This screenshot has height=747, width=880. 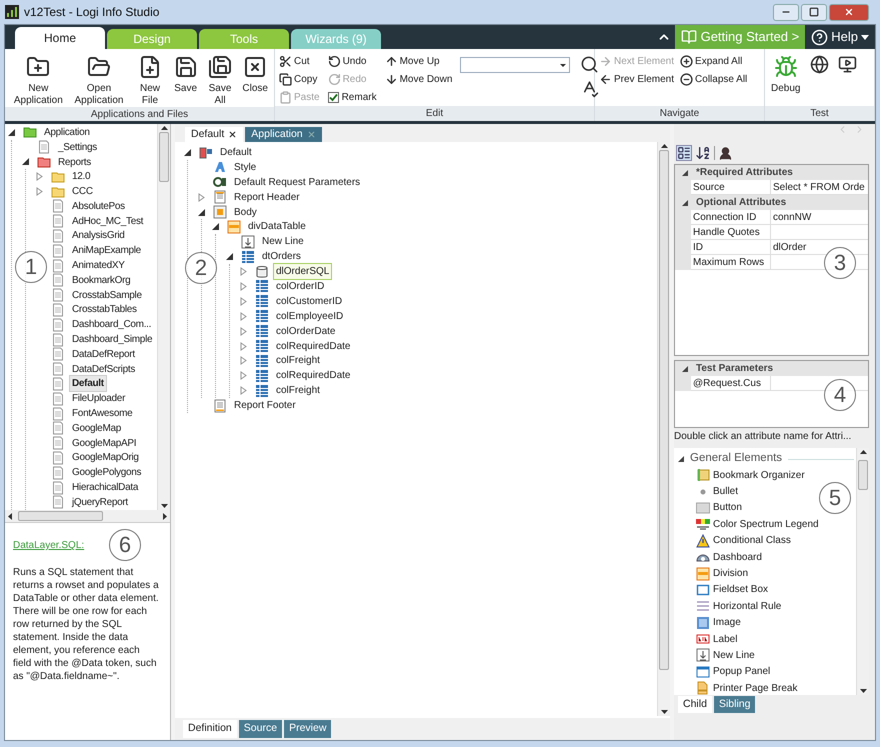 What do you see at coordinates (302, 271) in the screenshot?
I see `tree-item: dlOrderSQL` at bounding box center [302, 271].